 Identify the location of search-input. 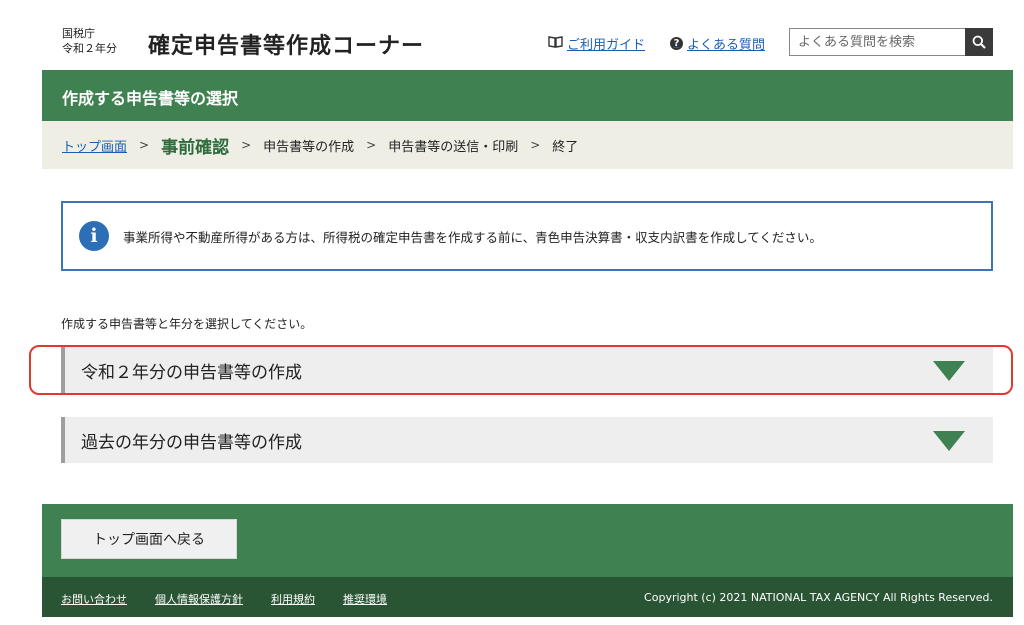
(877, 42).